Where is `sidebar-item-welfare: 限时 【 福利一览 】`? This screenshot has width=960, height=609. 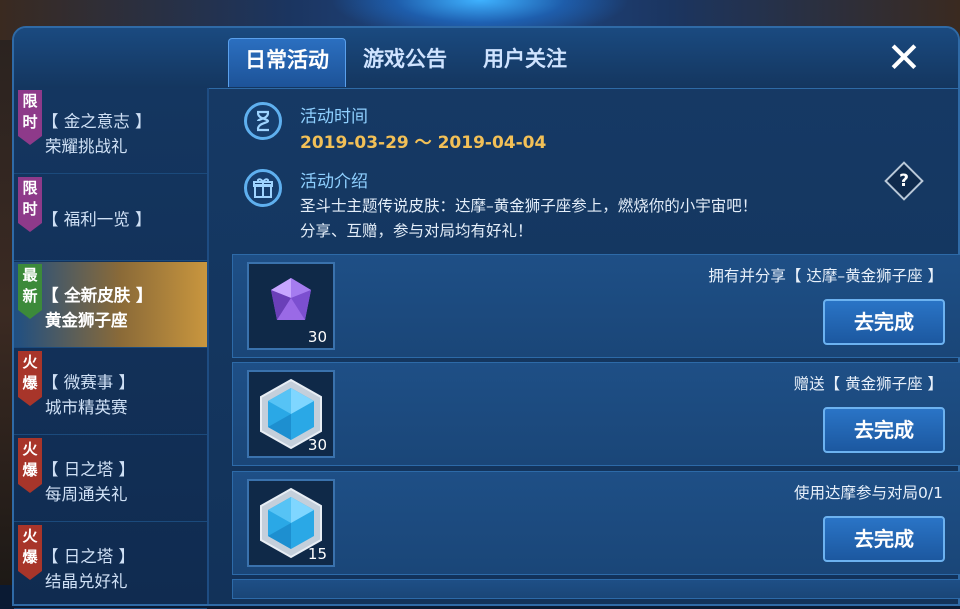 sidebar-item-welfare: 限时 【 福利一览 】 is located at coordinates (110, 218).